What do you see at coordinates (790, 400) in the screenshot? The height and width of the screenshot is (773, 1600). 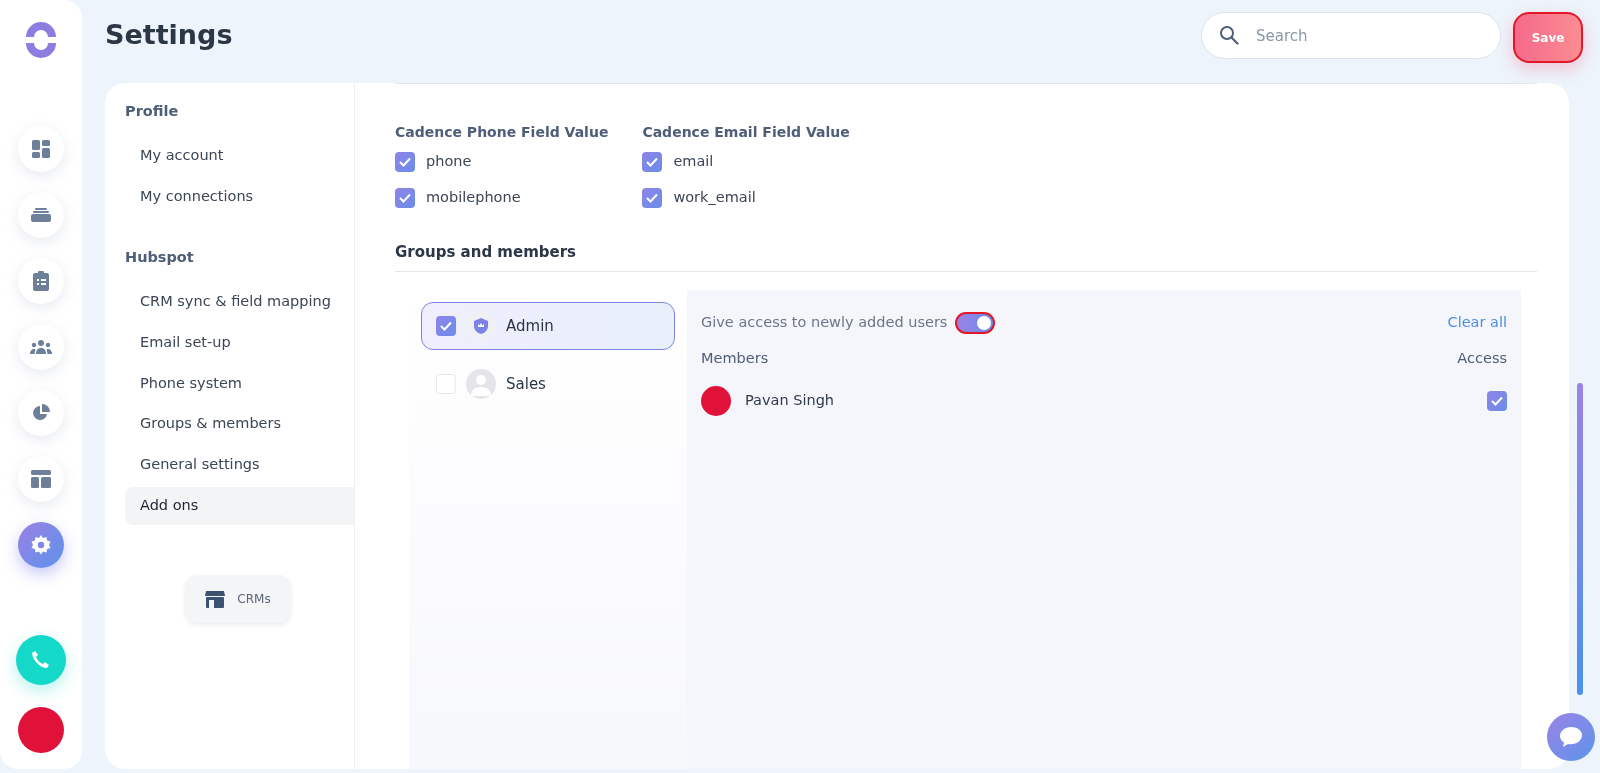 I see `member-name: Pavan Singh` at bounding box center [790, 400].